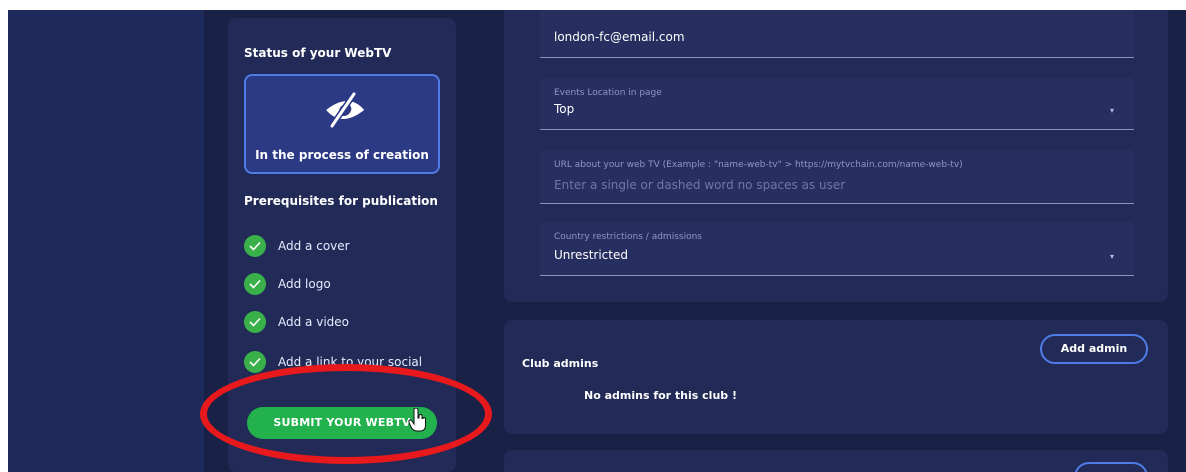 This screenshot has height=472, width=1186. Describe the element at coordinates (346, 414) in the screenshot. I see `highlight-circle` at that location.